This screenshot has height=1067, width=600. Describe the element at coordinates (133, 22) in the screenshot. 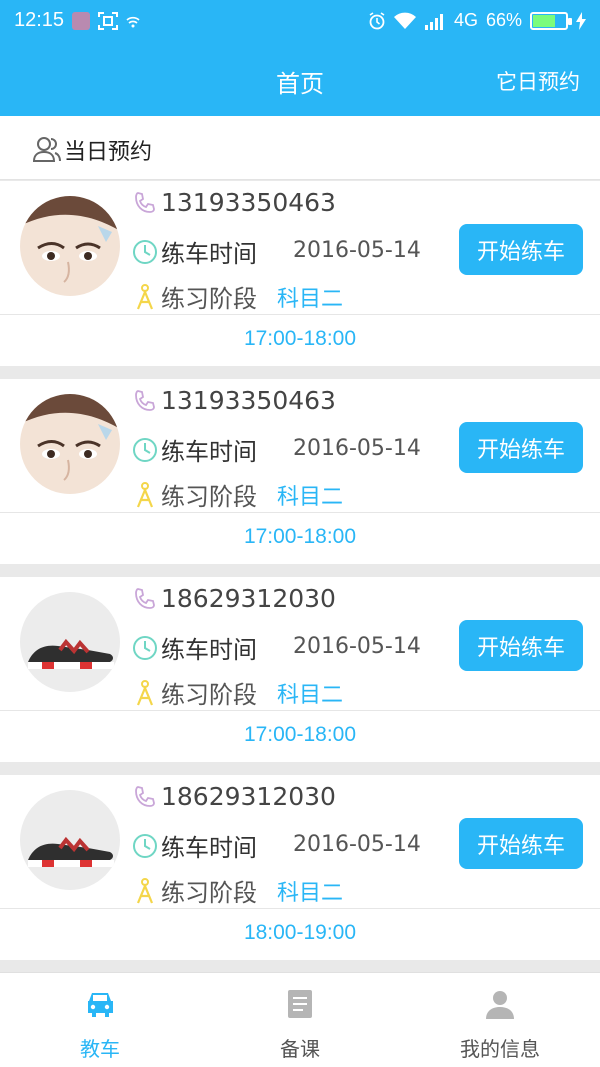

I see `wifi-small-icon` at that location.